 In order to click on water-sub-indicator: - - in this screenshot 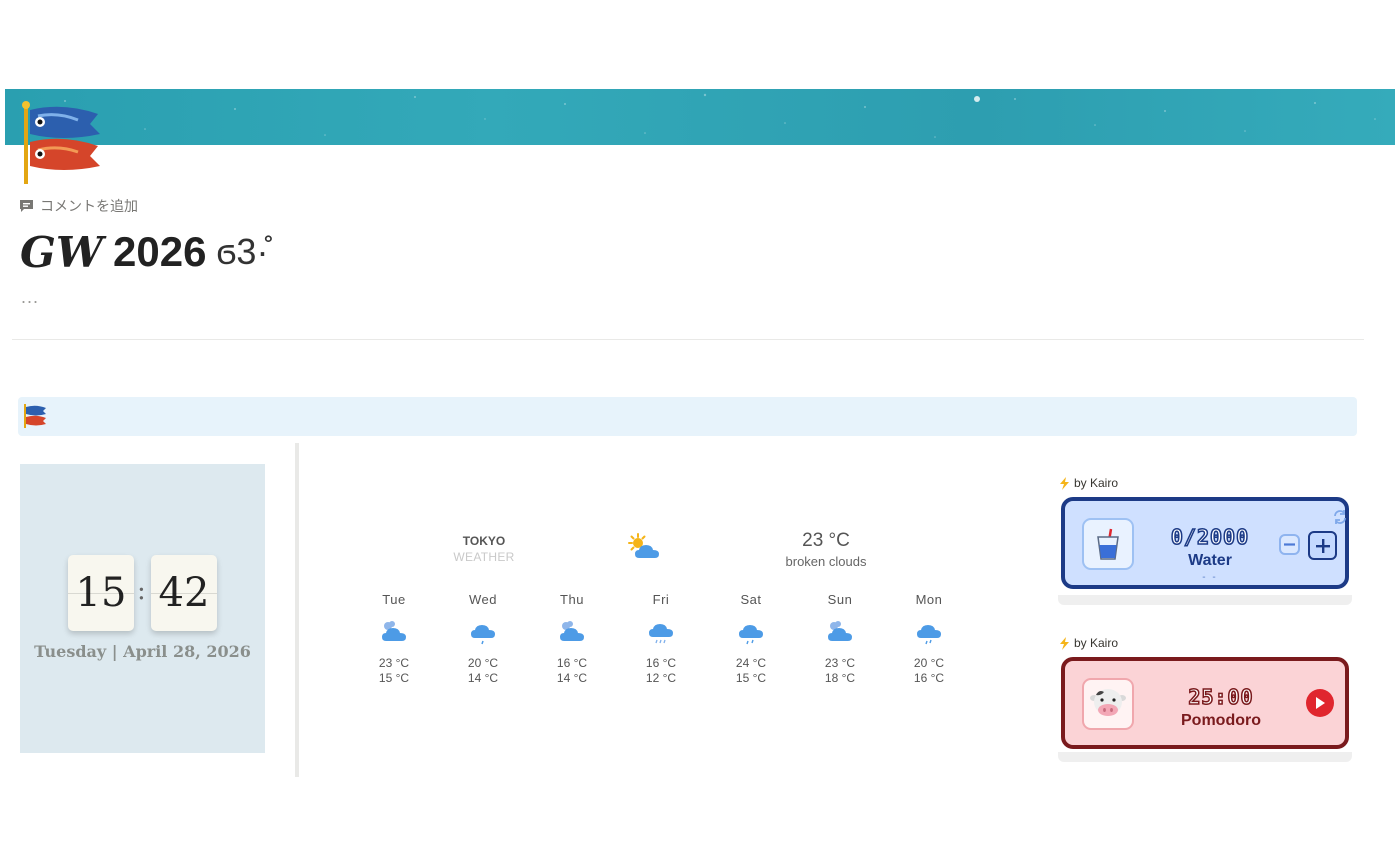, I will do `click(1210, 577)`.